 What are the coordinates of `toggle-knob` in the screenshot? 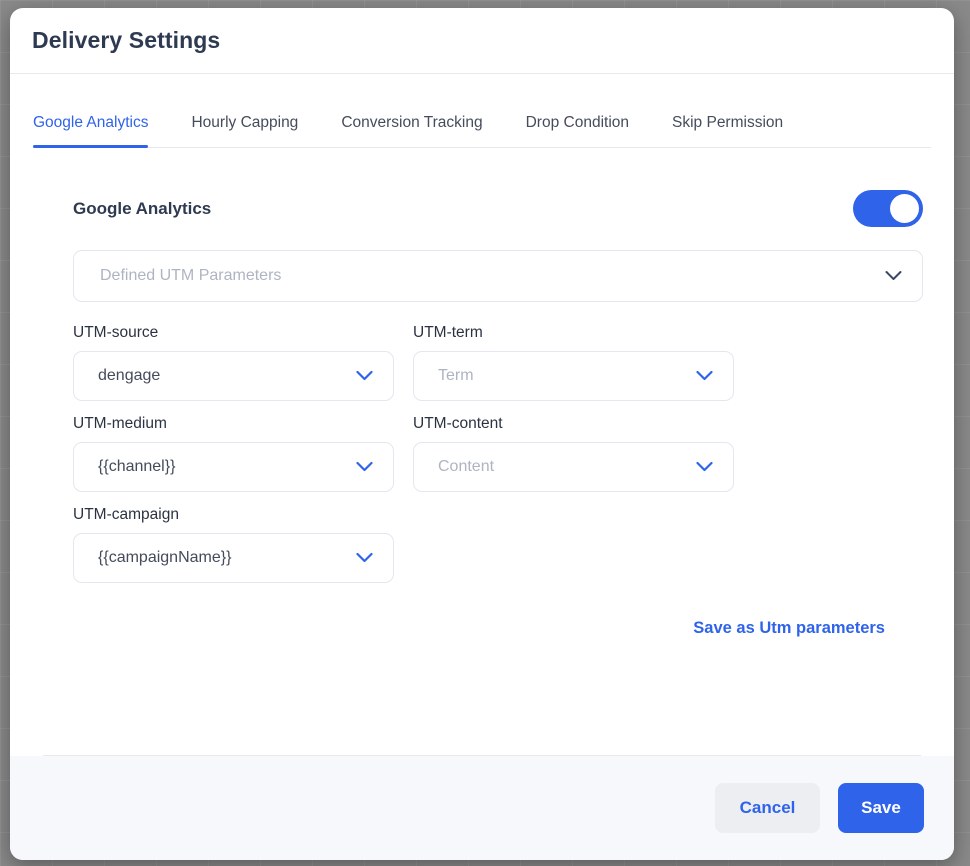 It's located at (904, 208).